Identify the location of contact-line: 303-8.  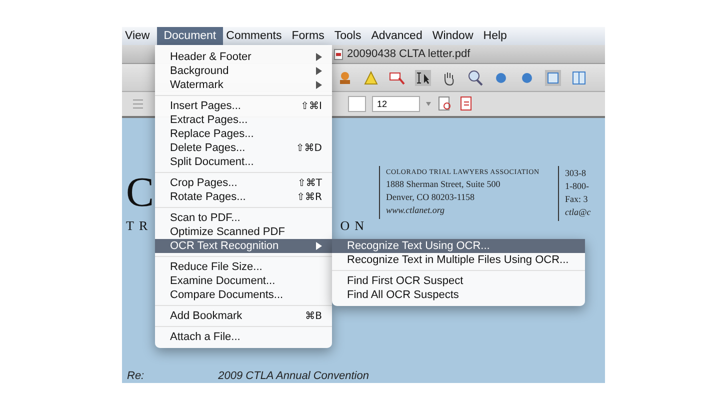
(576, 173).